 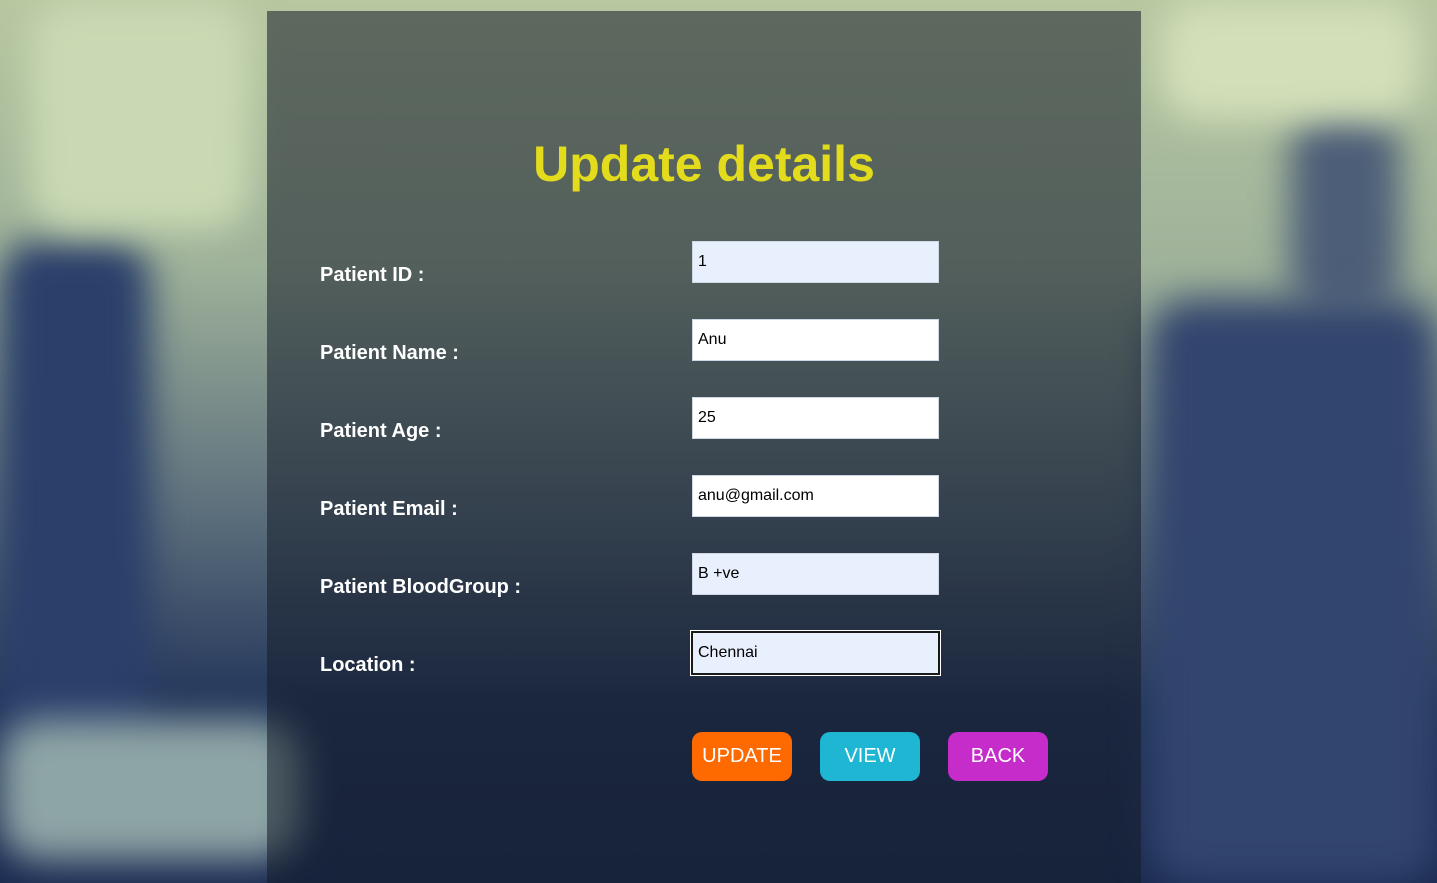 What do you see at coordinates (815, 262) in the screenshot?
I see `patient-id-input` at bounding box center [815, 262].